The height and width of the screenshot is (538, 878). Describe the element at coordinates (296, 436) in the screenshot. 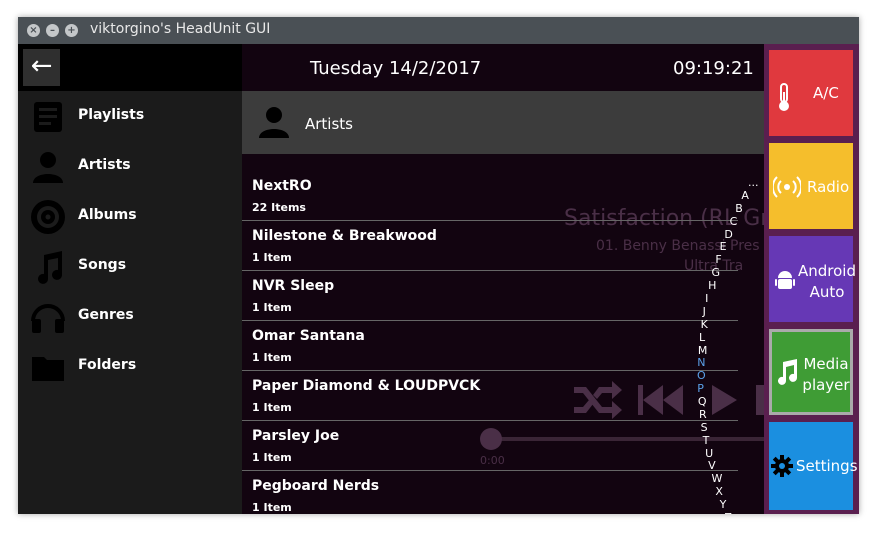

I see `artist-name: Parsley Joe` at that location.